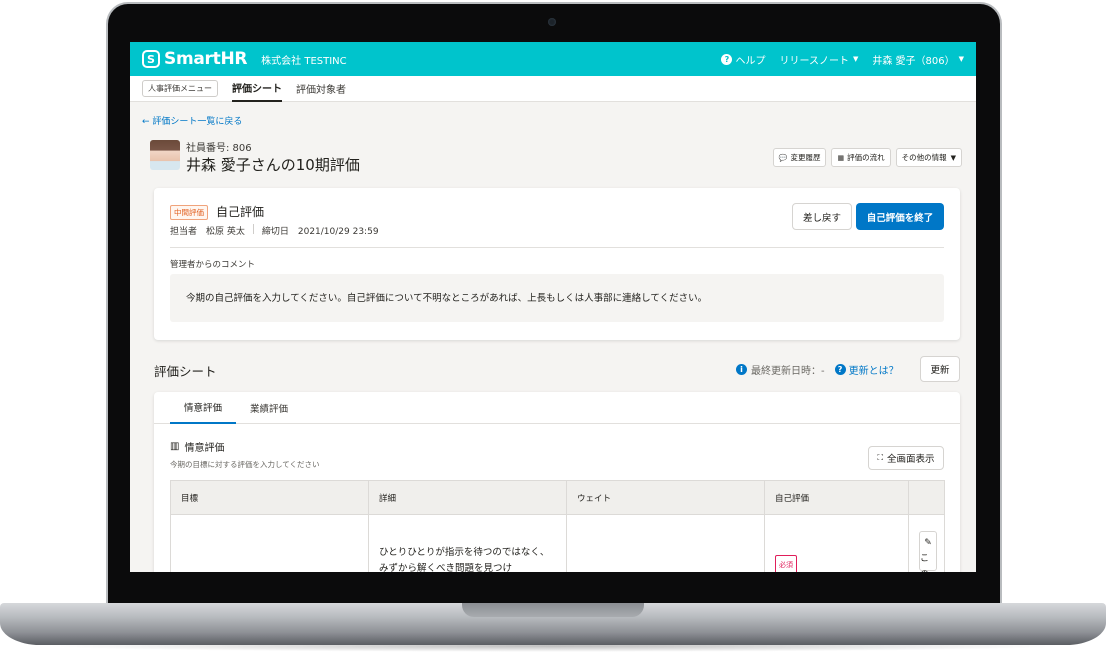 The width and height of the screenshot is (1106, 658). I want to click on return-button: 差し戻す, so click(822, 216).